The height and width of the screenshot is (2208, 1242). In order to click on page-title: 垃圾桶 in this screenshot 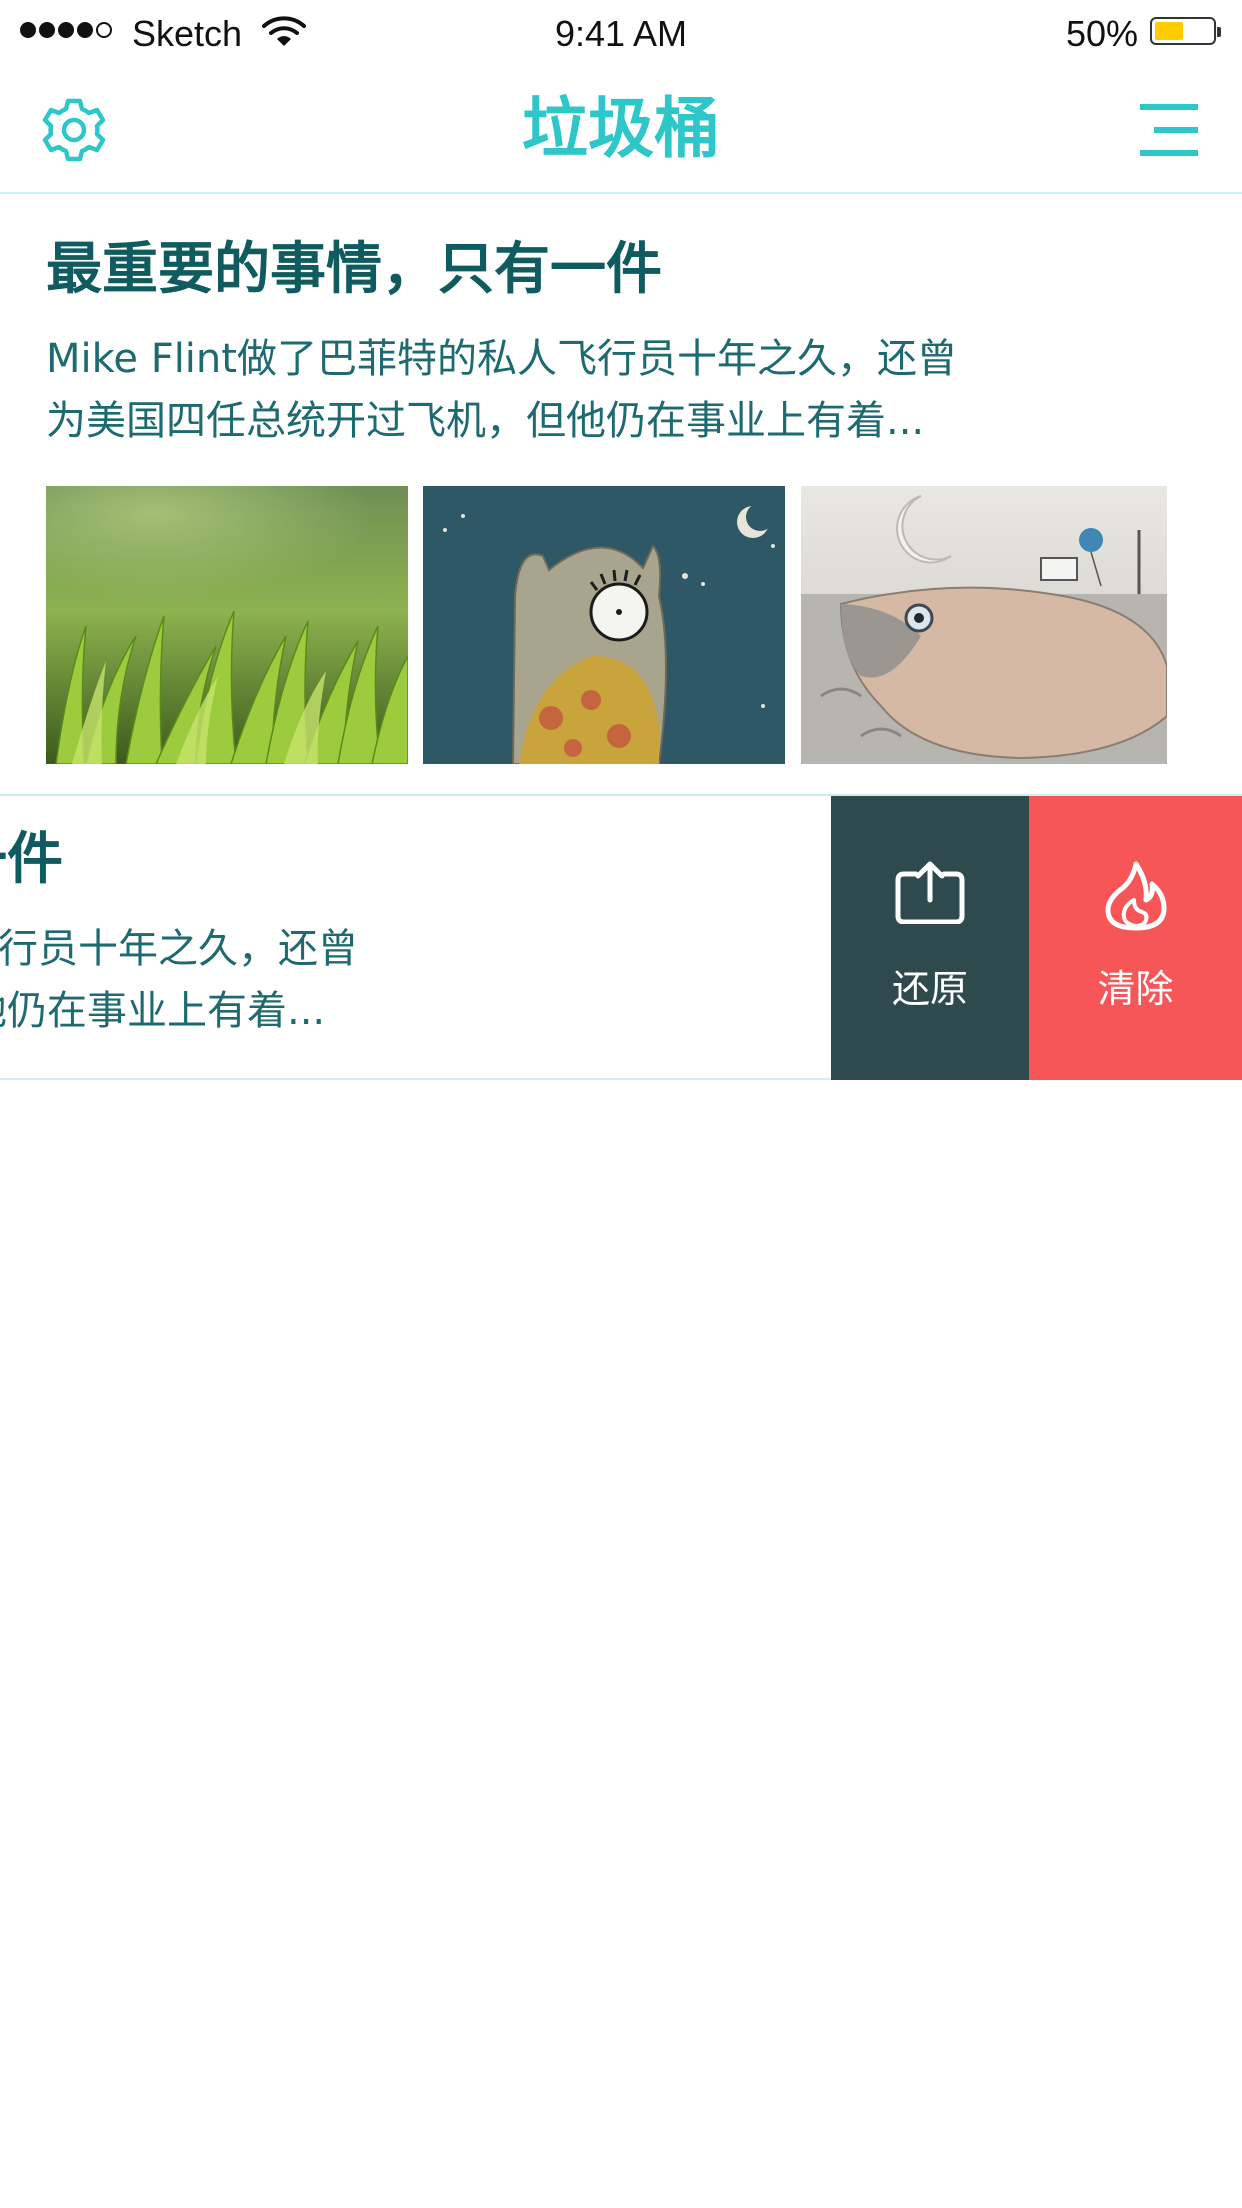, I will do `click(621, 128)`.